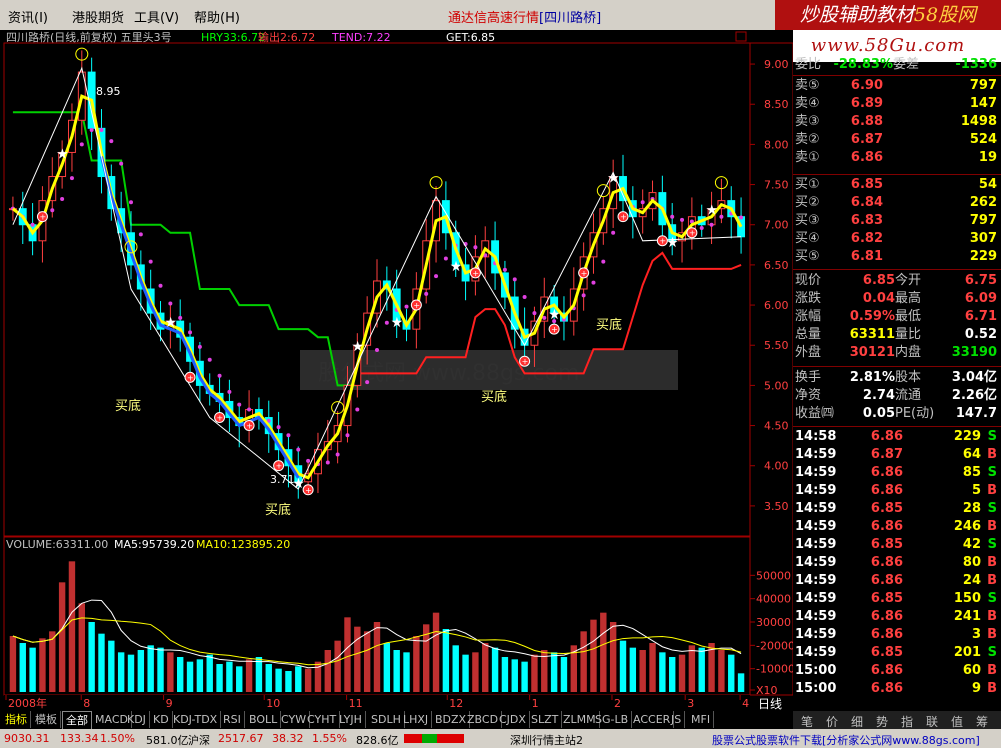  I want to click on indicator-tab: RSI, so click(232, 719).